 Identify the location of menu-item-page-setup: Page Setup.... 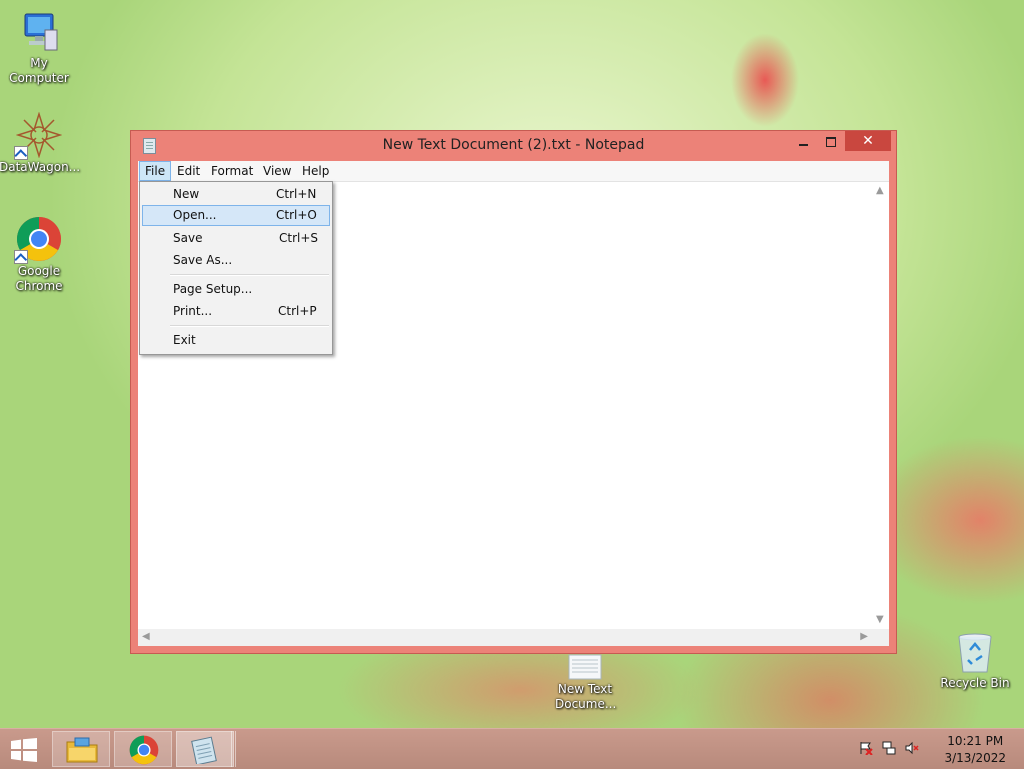
(236, 289).